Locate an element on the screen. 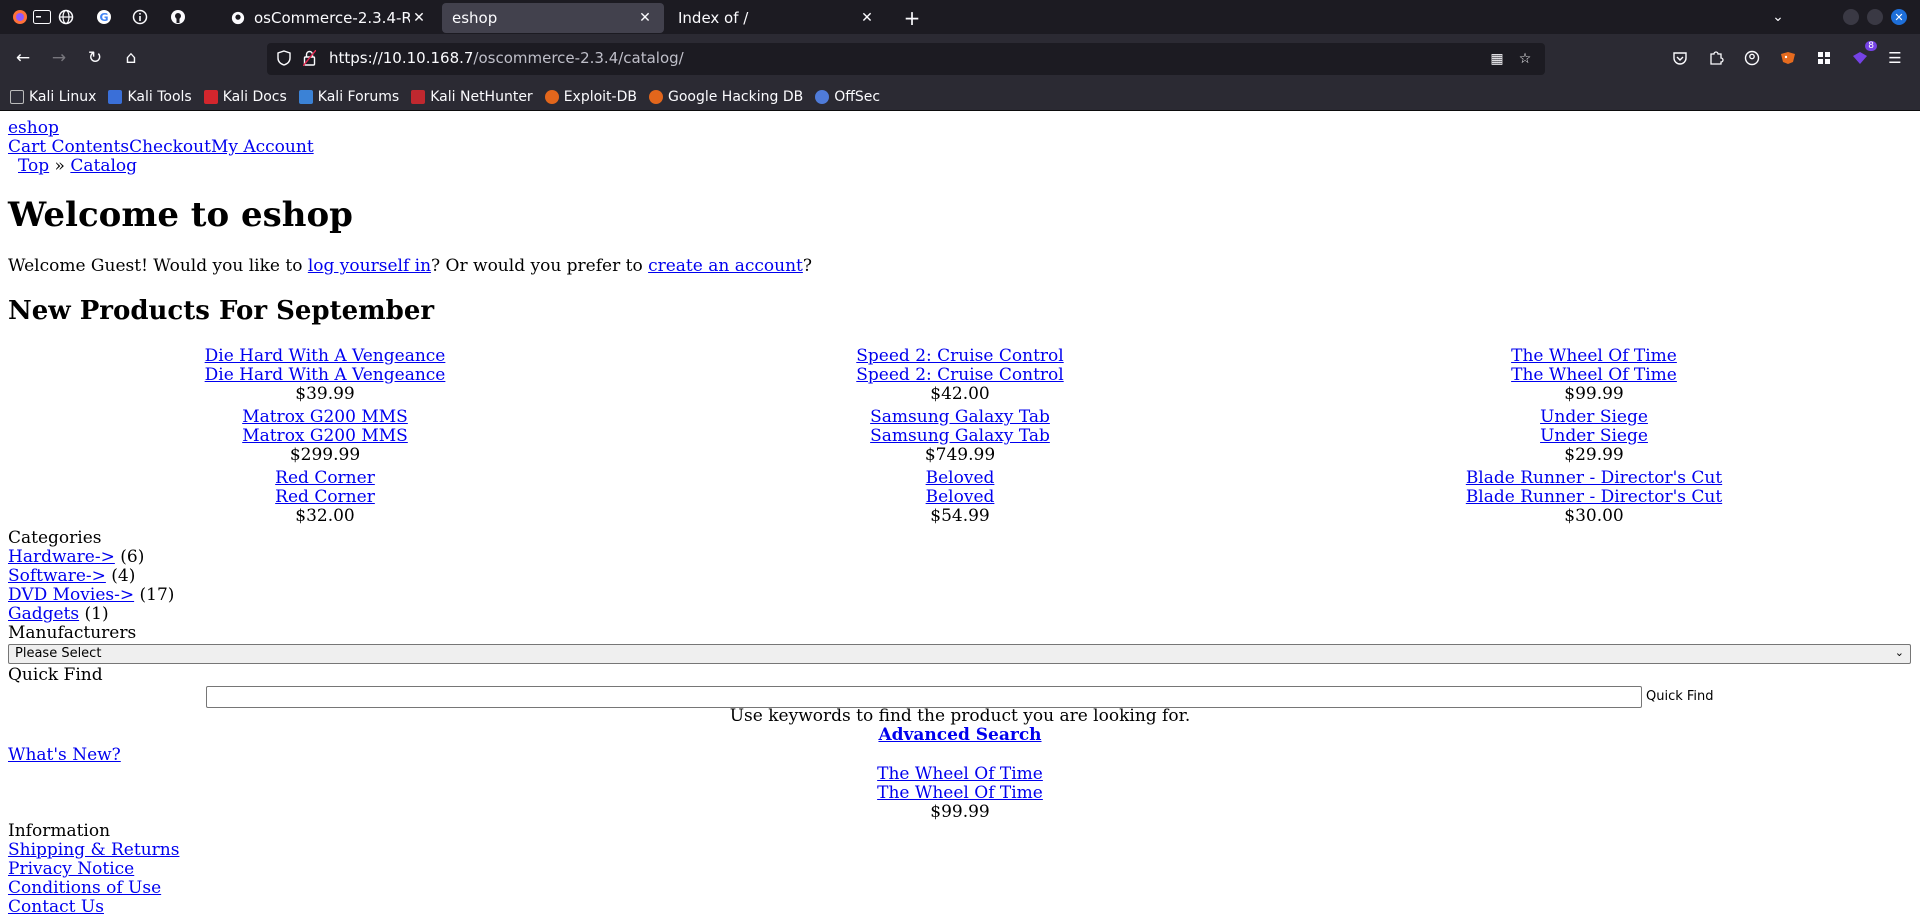  breadcrumb-catalog-link: Catalog is located at coordinates (103, 166).